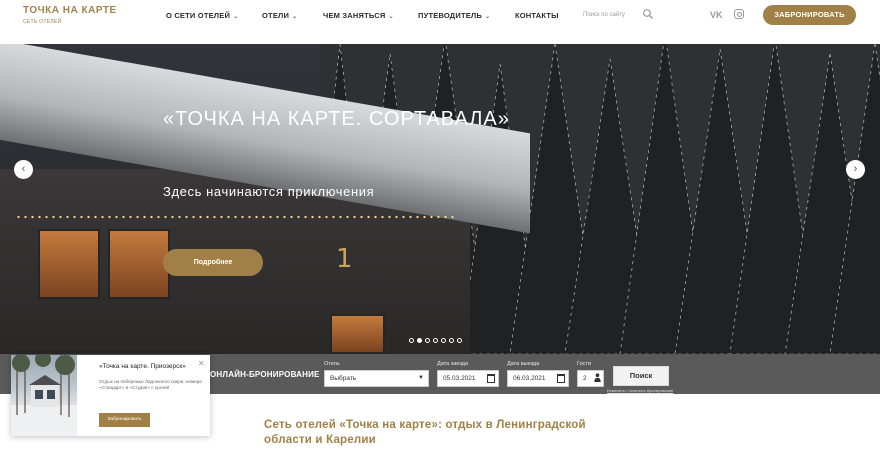 Image resolution: width=880 pixels, height=470 pixels. Describe the element at coordinates (597, 377) in the screenshot. I see `person-icon` at that location.